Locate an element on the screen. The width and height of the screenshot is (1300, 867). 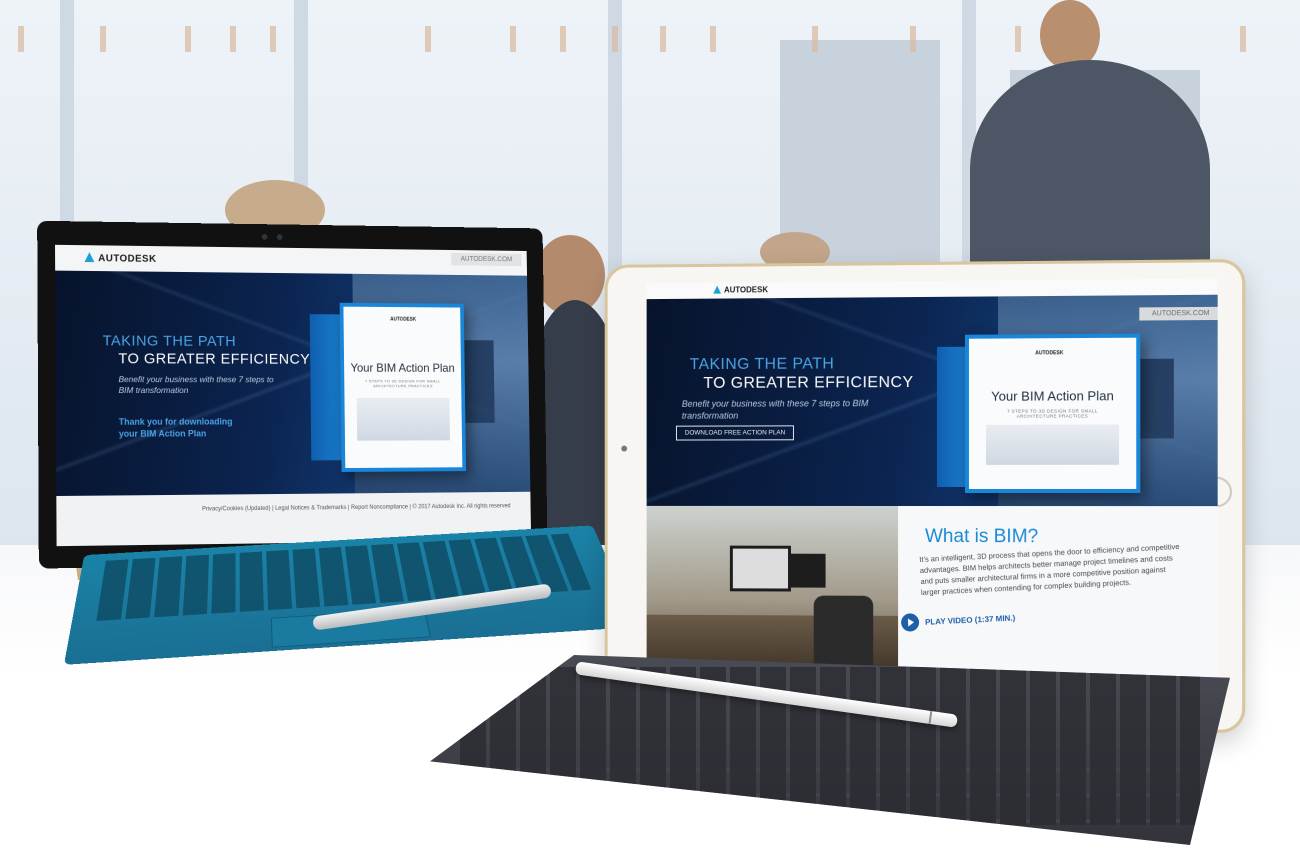
play-video-label: PLAY VIDEO (1:37 MIN.) is located at coordinates (970, 619).